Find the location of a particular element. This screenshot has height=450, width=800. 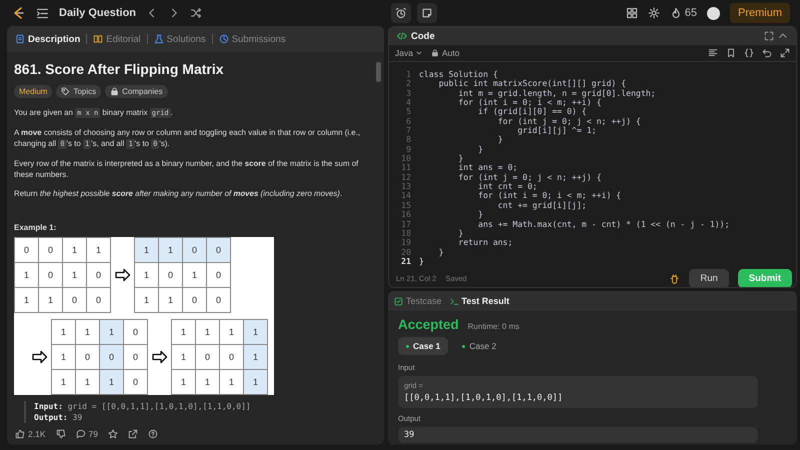

result-status: Accepted is located at coordinates (428, 324).